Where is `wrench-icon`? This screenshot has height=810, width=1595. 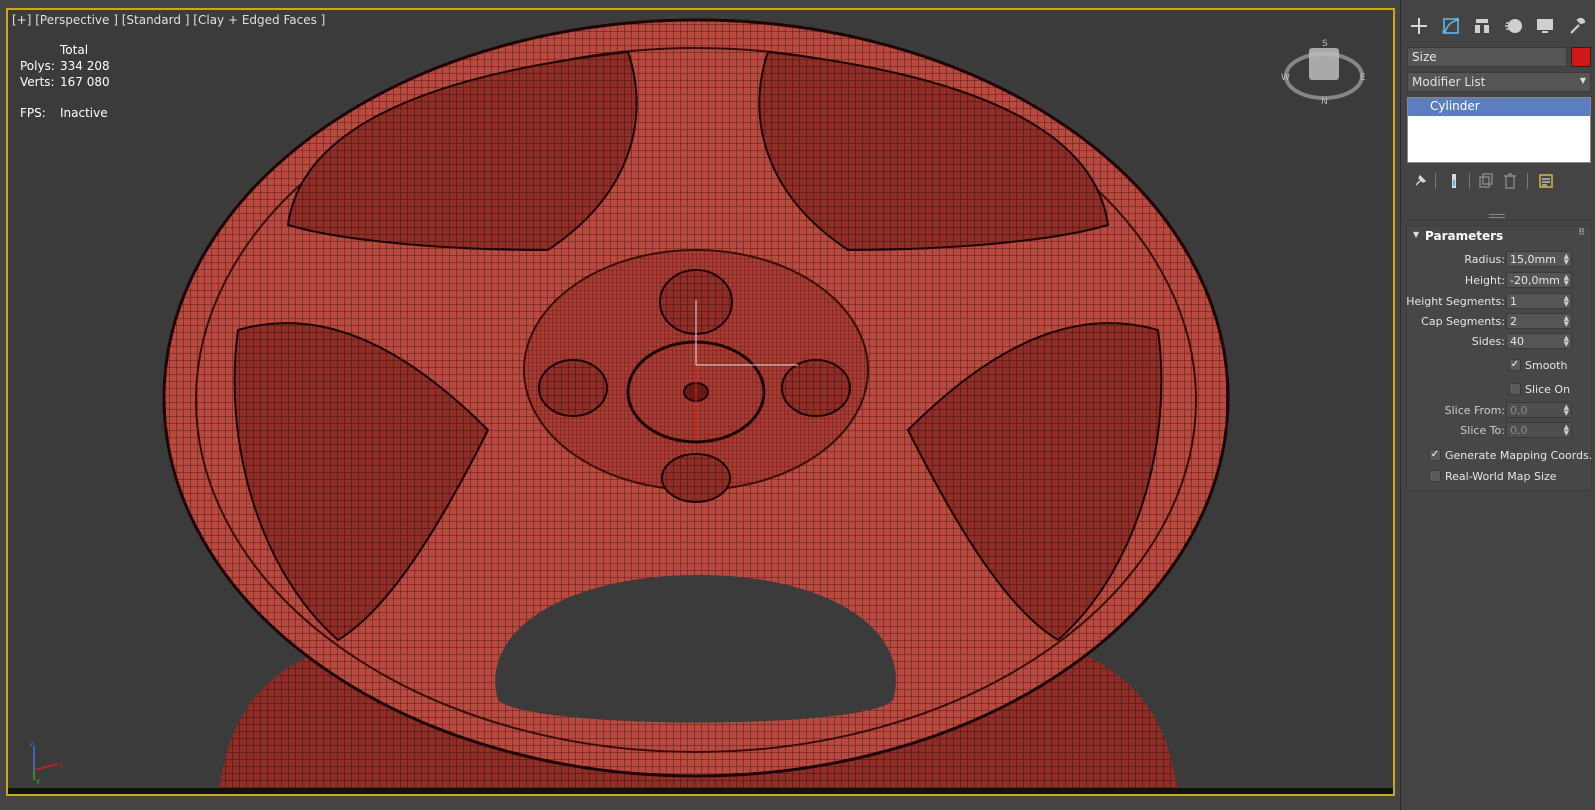 wrench-icon is located at coordinates (1578, 25).